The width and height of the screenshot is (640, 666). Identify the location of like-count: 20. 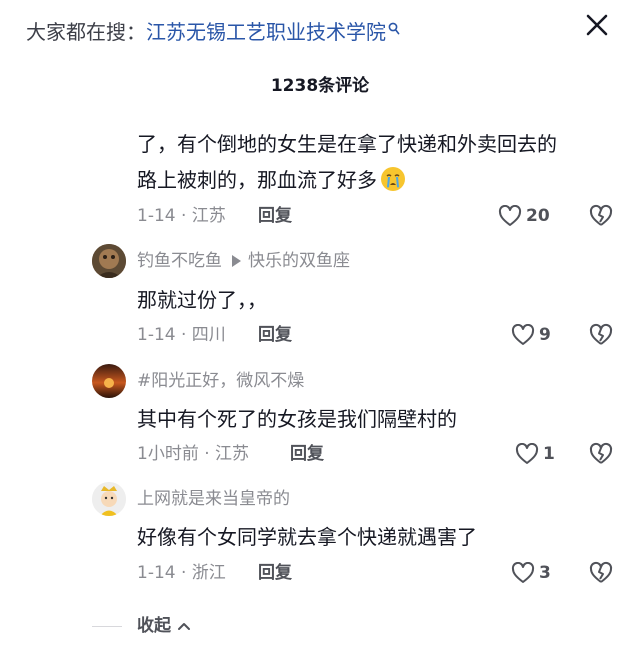
(538, 216).